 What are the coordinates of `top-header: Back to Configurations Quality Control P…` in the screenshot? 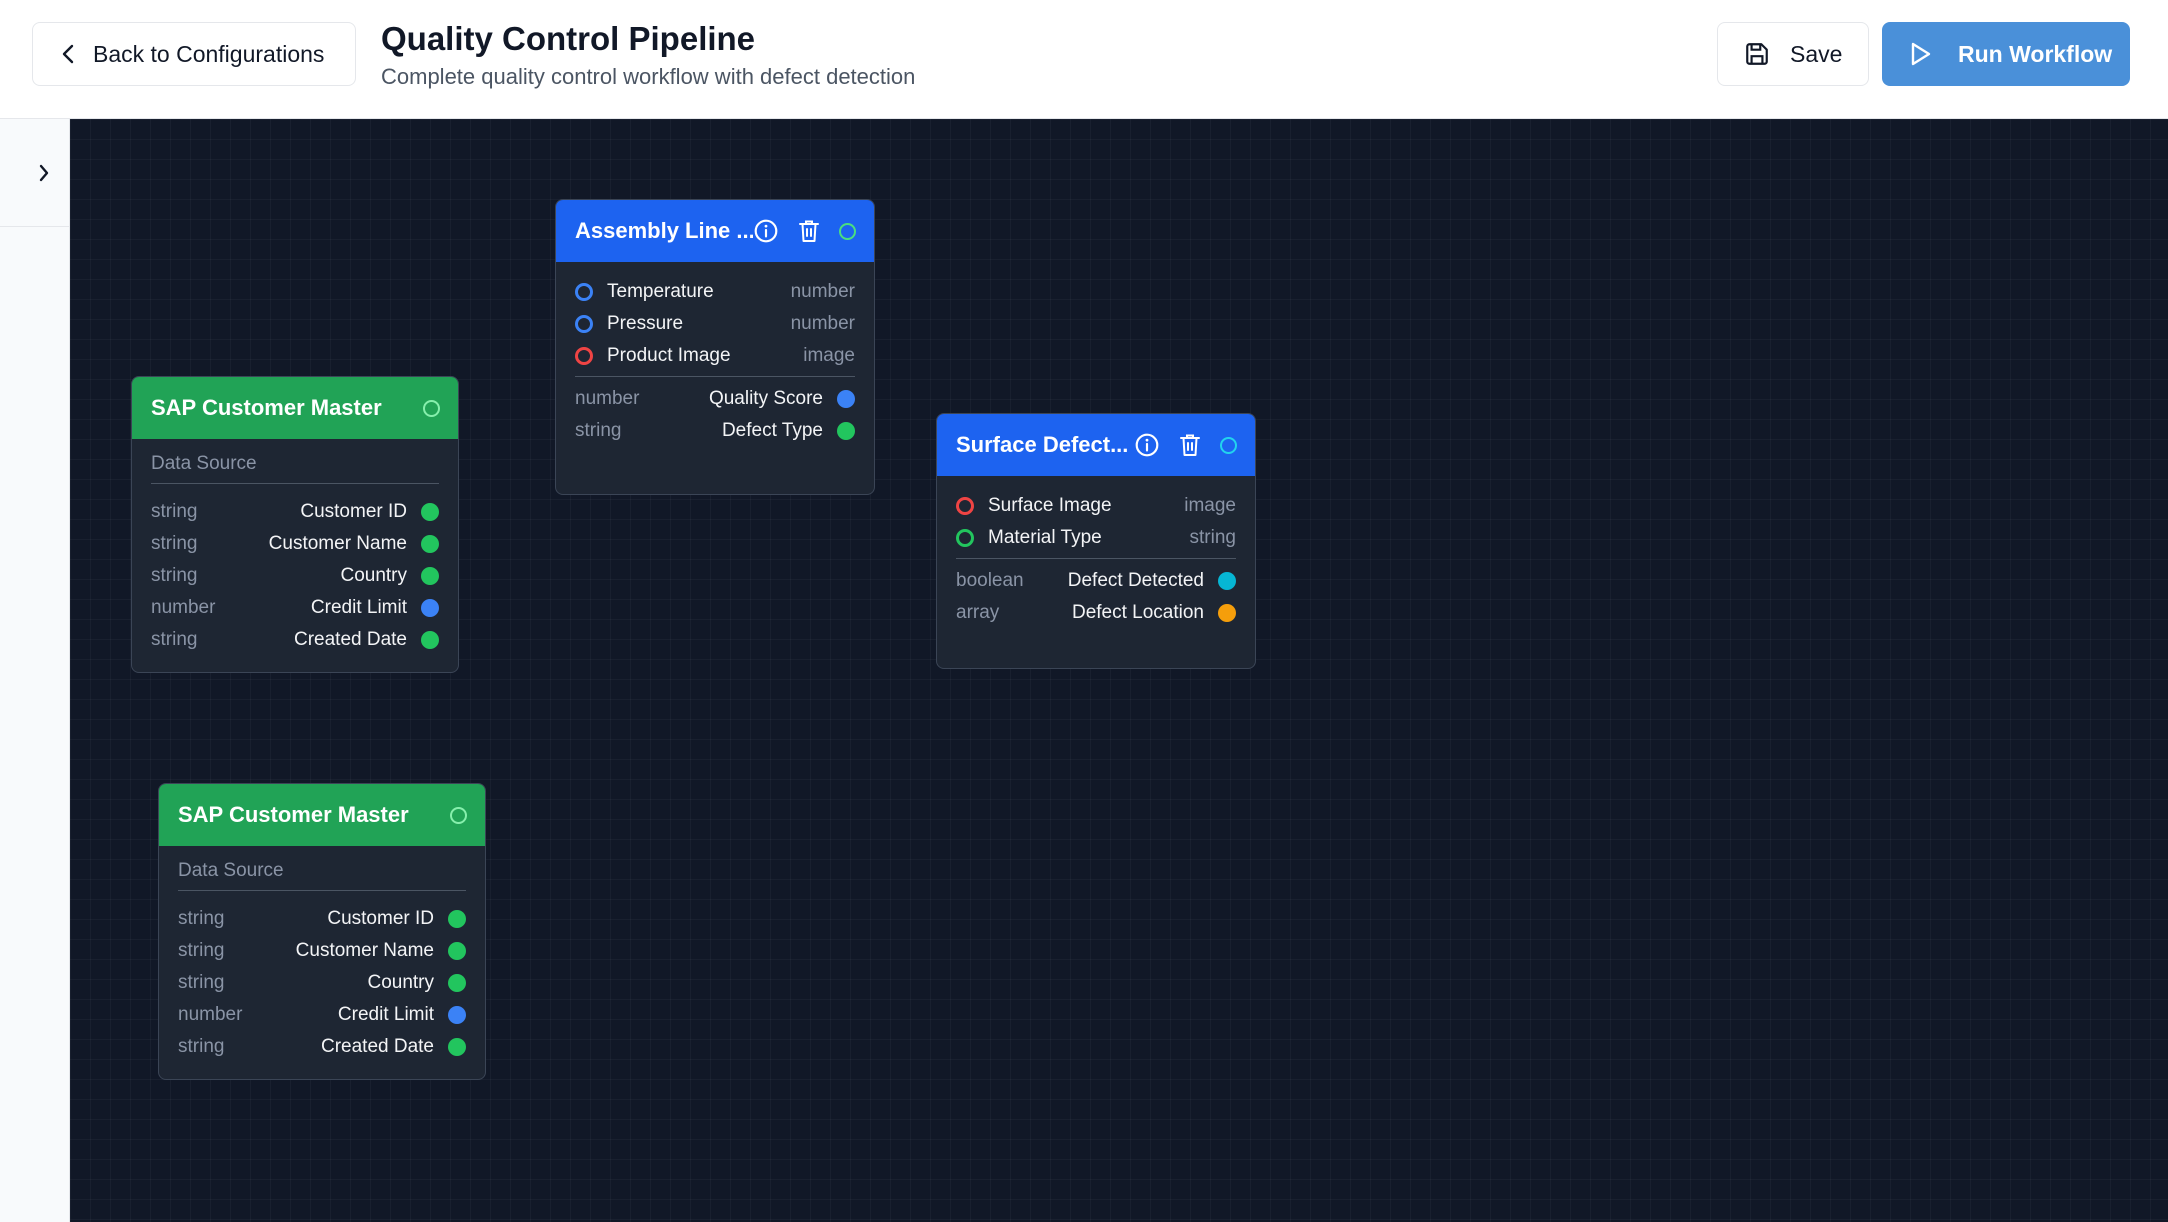 It's located at (1084, 59).